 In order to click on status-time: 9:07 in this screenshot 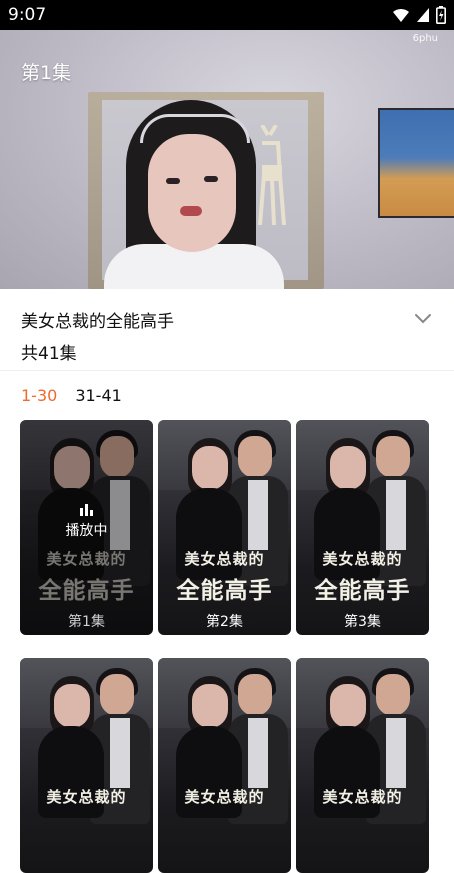, I will do `click(27, 15)`.